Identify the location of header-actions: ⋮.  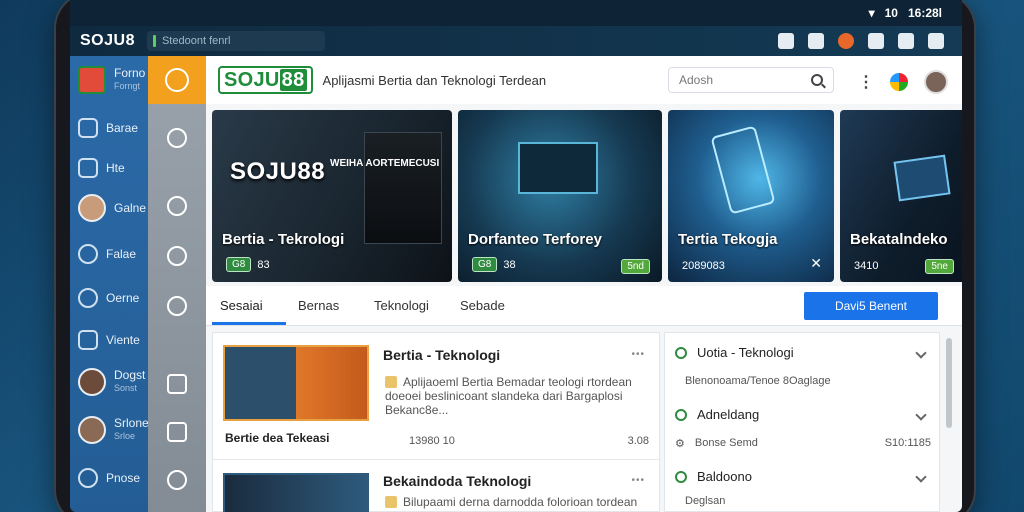
(903, 82).